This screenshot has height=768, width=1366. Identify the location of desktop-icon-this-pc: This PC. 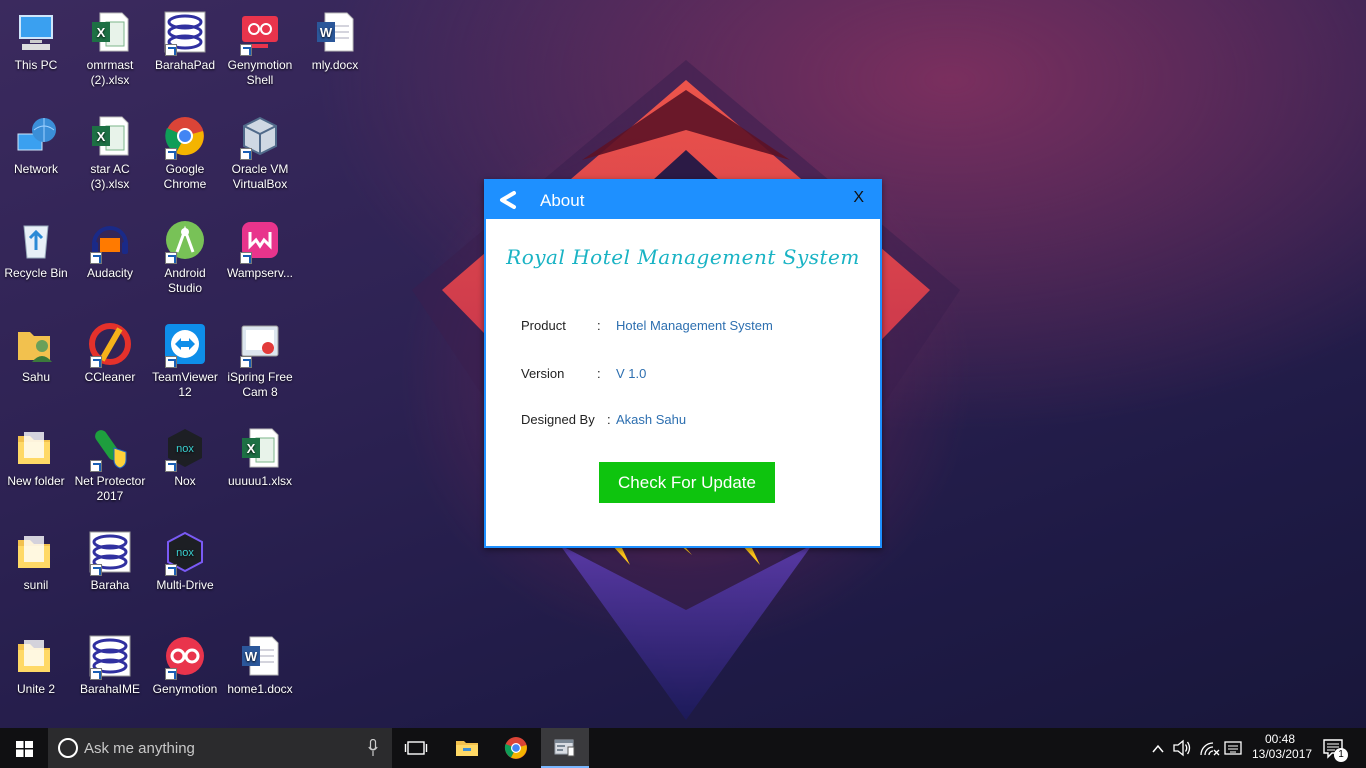
(37, 41).